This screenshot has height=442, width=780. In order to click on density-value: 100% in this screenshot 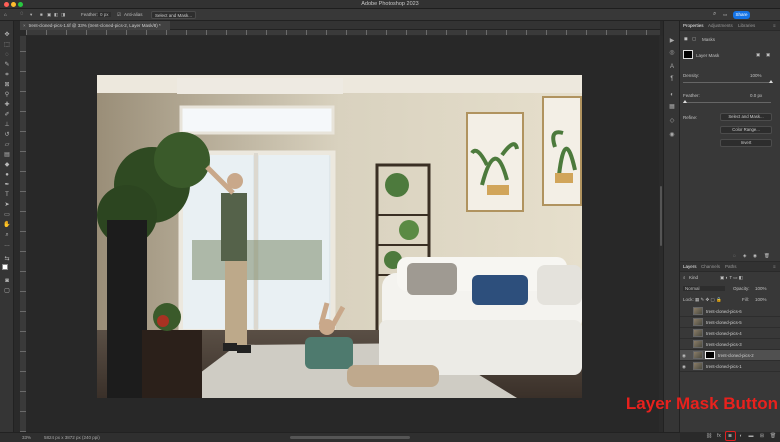, I will do `click(756, 75)`.